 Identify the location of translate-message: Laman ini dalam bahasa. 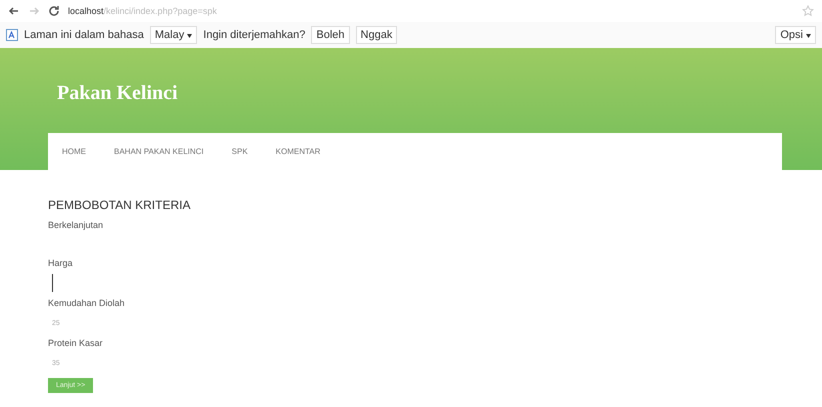
(84, 35).